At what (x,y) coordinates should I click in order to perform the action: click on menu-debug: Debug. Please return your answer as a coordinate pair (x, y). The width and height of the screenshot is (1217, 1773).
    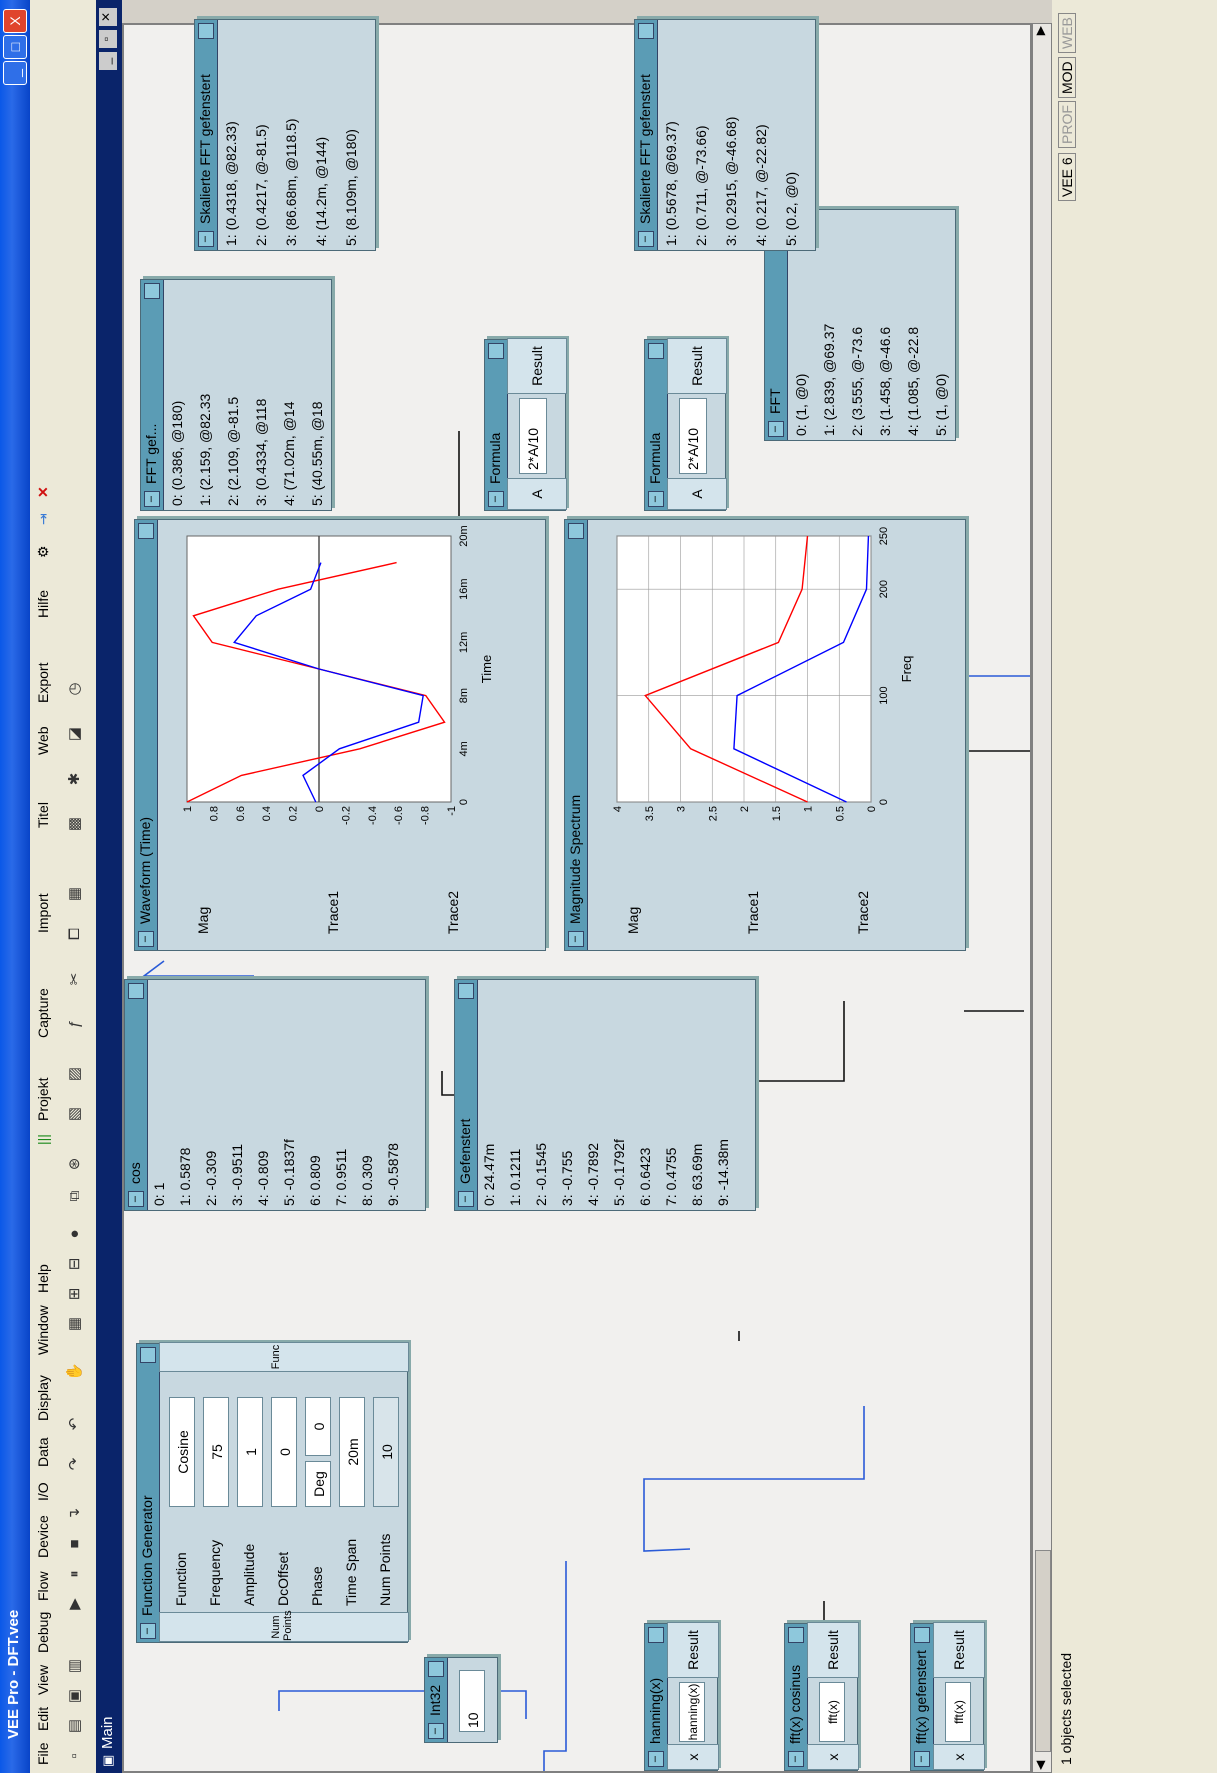
    Looking at the image, I should click on (43, 1632).